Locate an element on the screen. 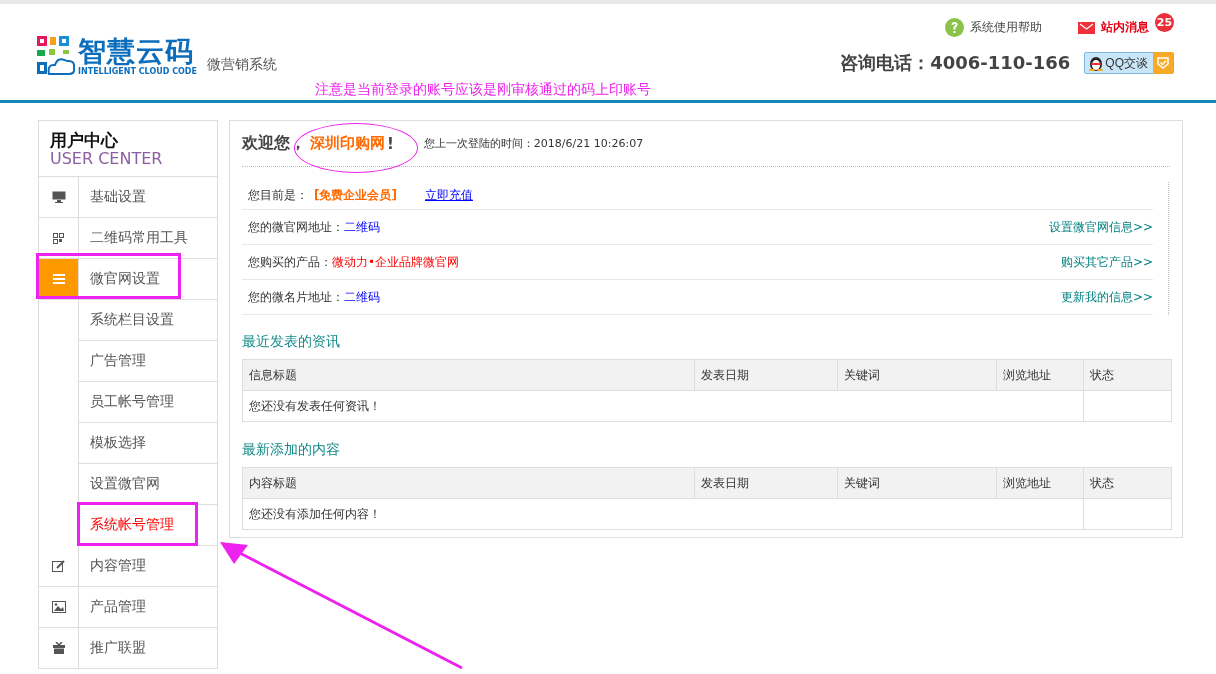 The image size is (1216, 674). section-title: 最近发表的资讯 is located at coordinates (291, 342).